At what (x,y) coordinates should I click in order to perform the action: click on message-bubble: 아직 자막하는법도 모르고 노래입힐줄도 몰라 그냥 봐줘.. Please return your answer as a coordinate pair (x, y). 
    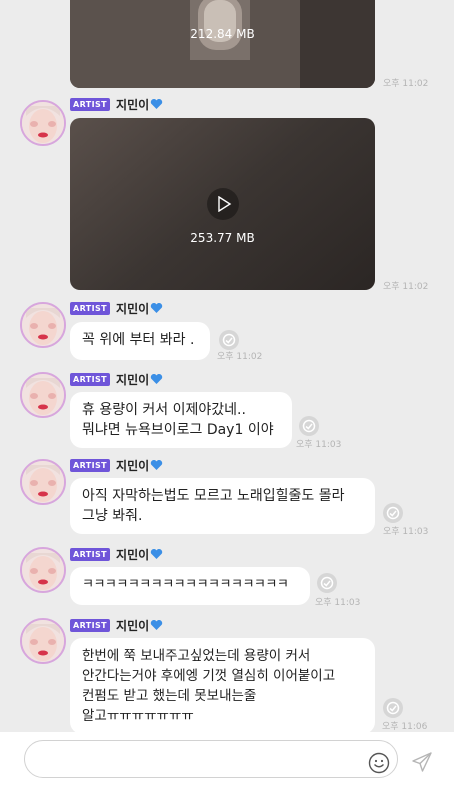
    Looking at the image, I should click on (222, 506).